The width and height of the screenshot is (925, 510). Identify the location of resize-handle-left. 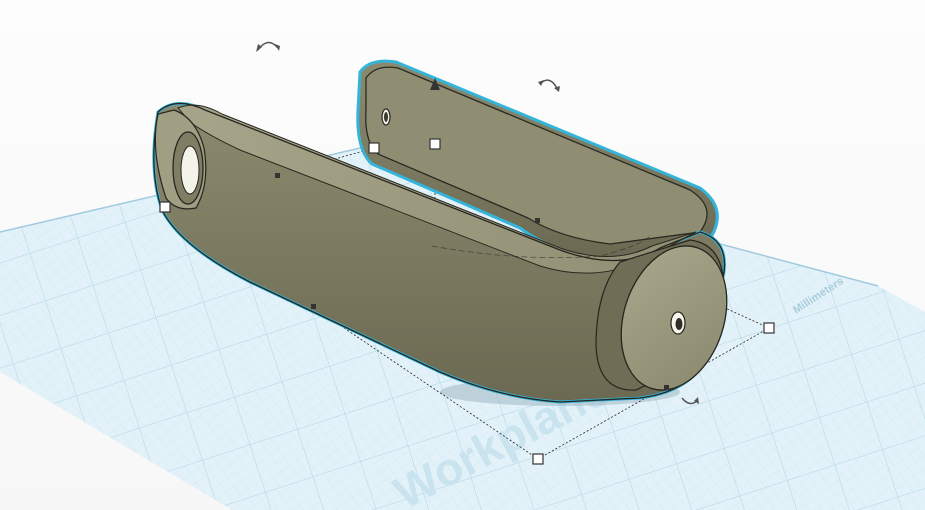
(165, 207).